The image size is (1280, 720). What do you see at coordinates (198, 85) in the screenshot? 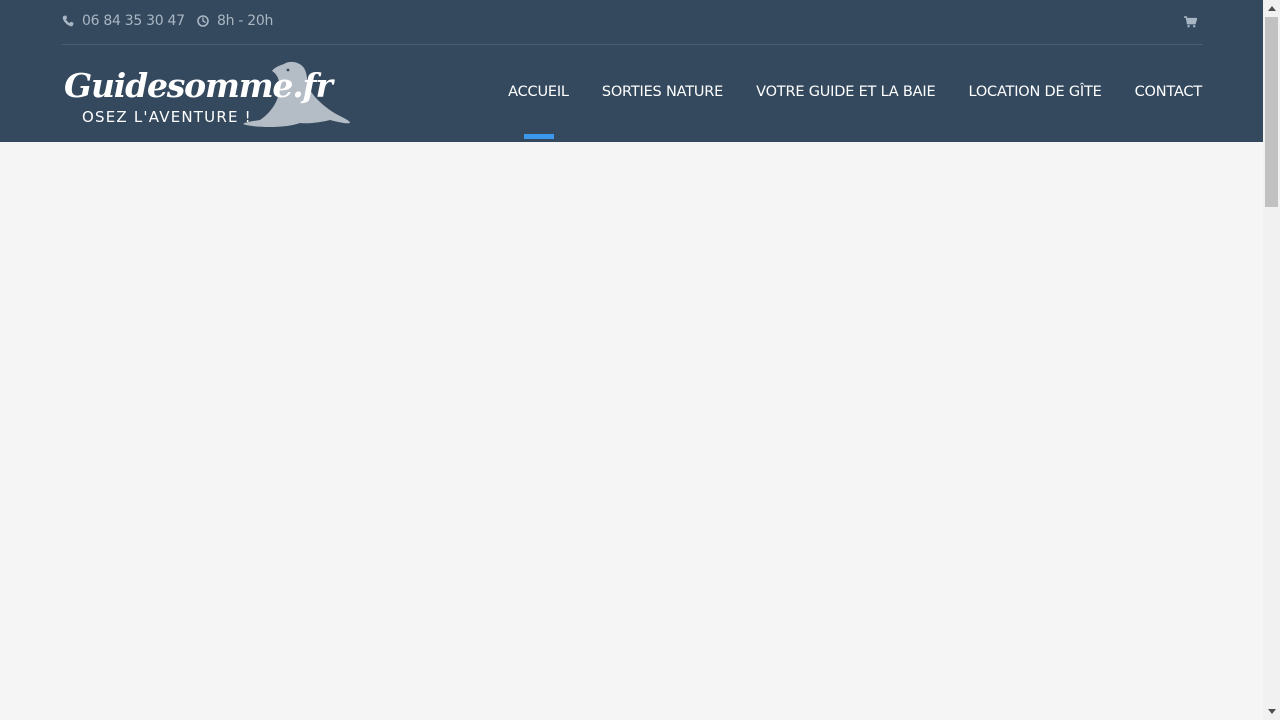
I see `logo-wordmark: Guidesomme.fr` at bounding box center [198, 85].